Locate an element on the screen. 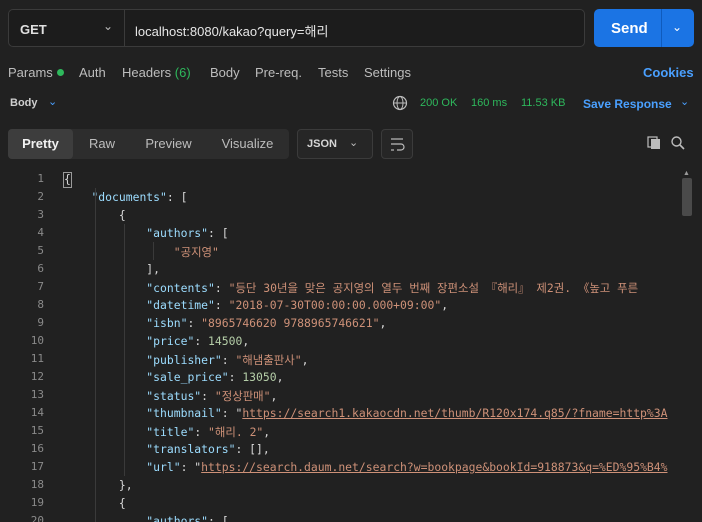 This screenshot has height=522, width=702. response-time: 160 ms is located at coordinates (489, 103).